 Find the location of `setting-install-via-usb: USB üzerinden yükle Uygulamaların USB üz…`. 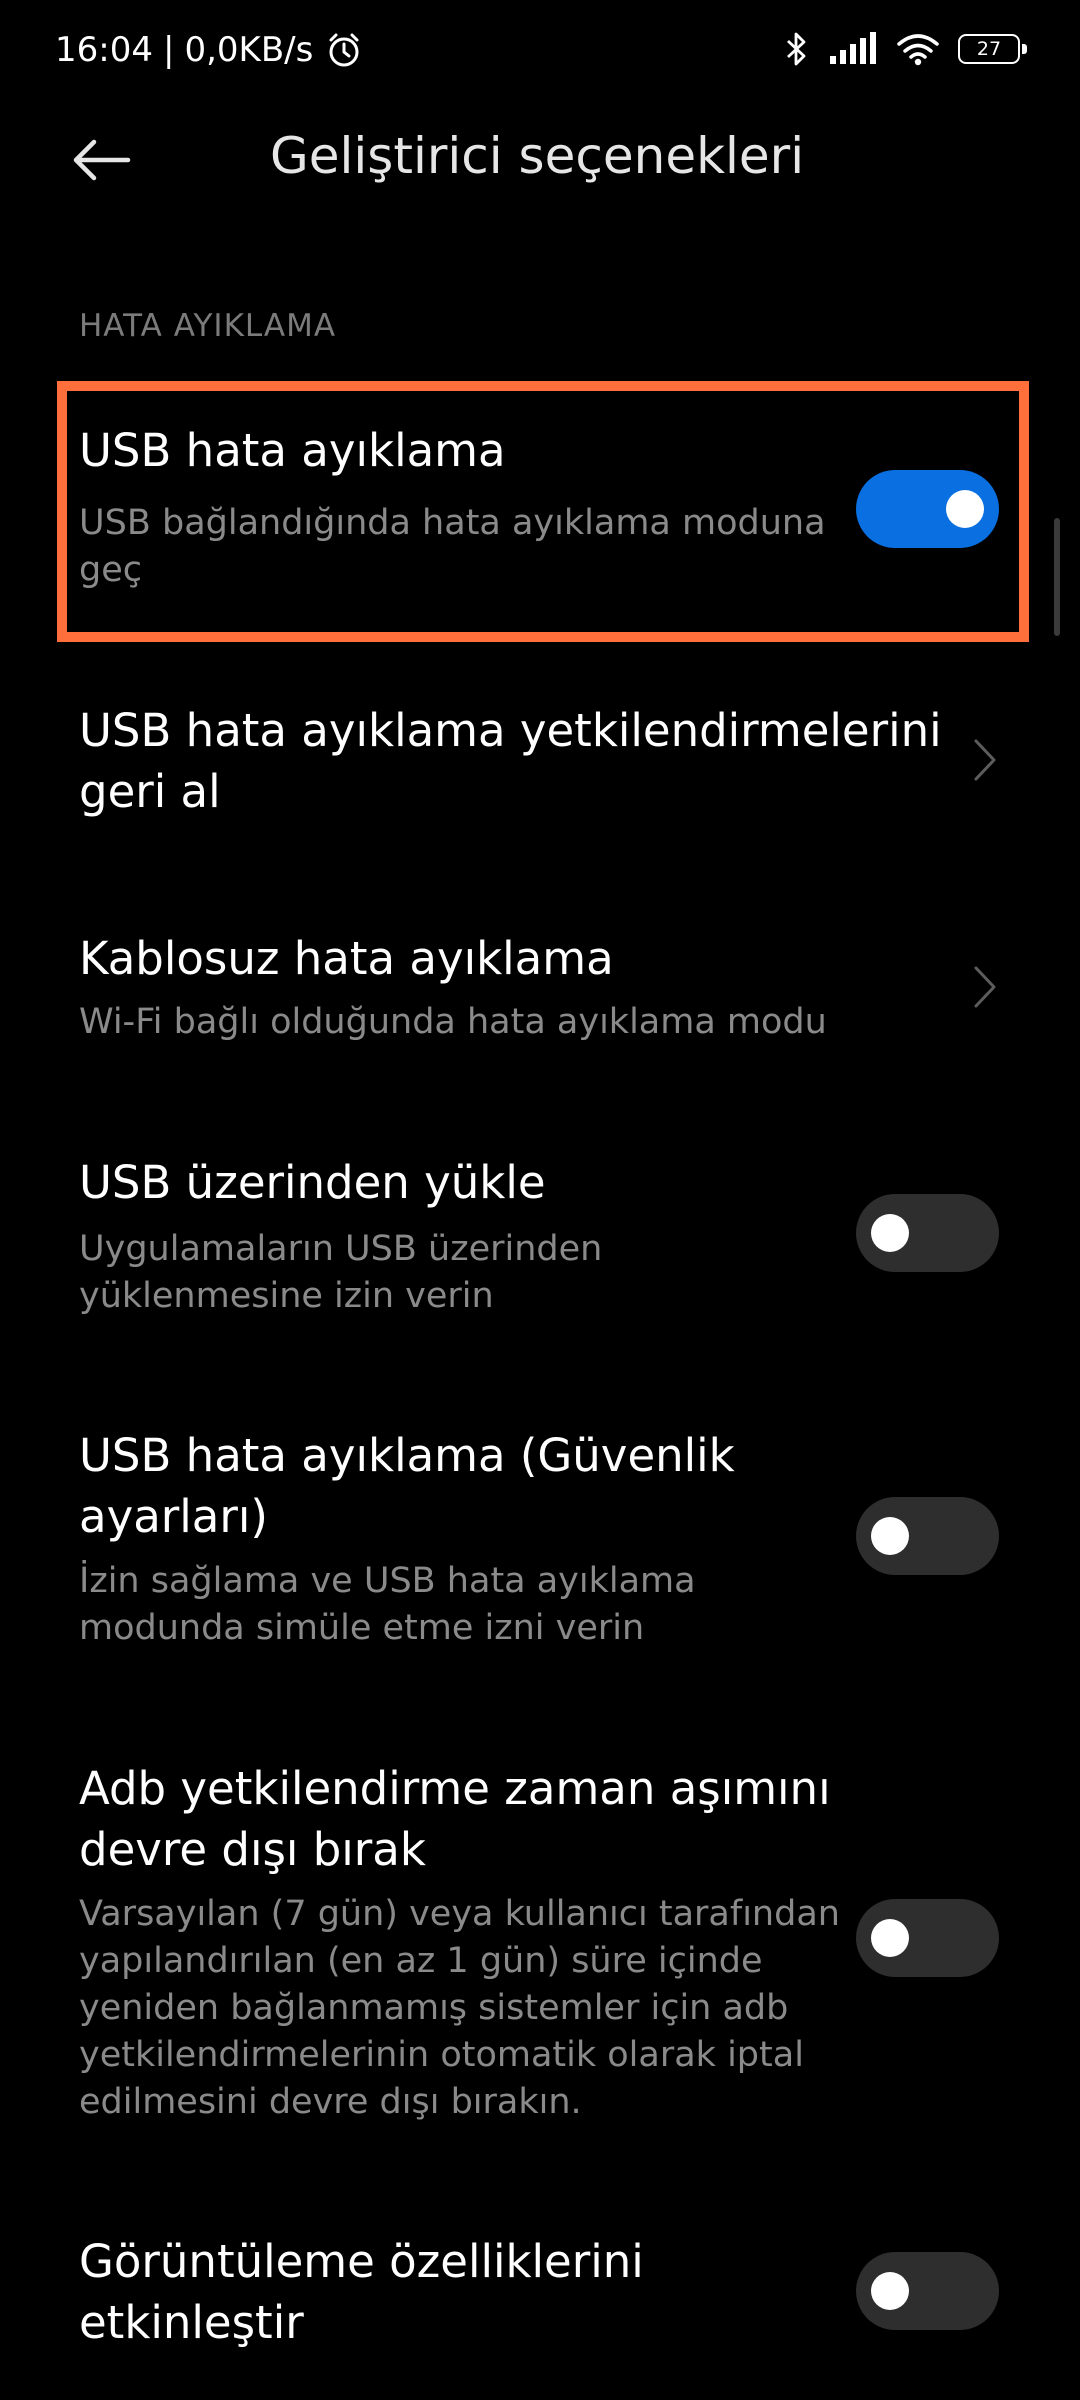

setting-install-via-usb: USB üzerinden yükle Uygulamaların USB üz… is located at coordinates (540, 1242).